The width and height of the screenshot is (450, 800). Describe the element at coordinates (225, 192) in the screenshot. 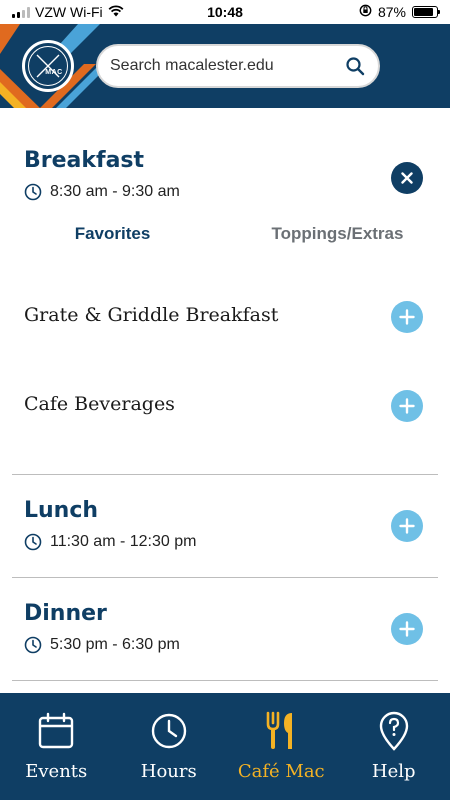

I see `meal-time-breakfast: 8:30 am - 9:30 am` at that location.